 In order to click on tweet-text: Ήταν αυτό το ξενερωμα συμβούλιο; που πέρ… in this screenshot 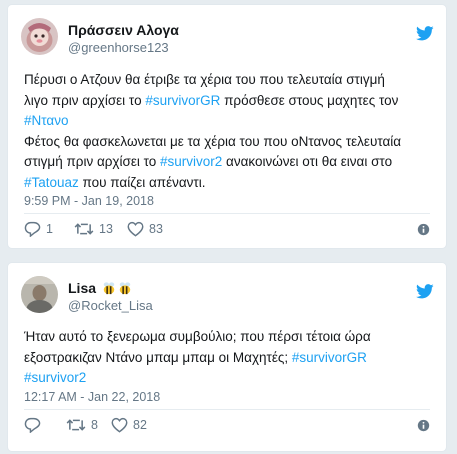, I will do `click(230, 358)`.